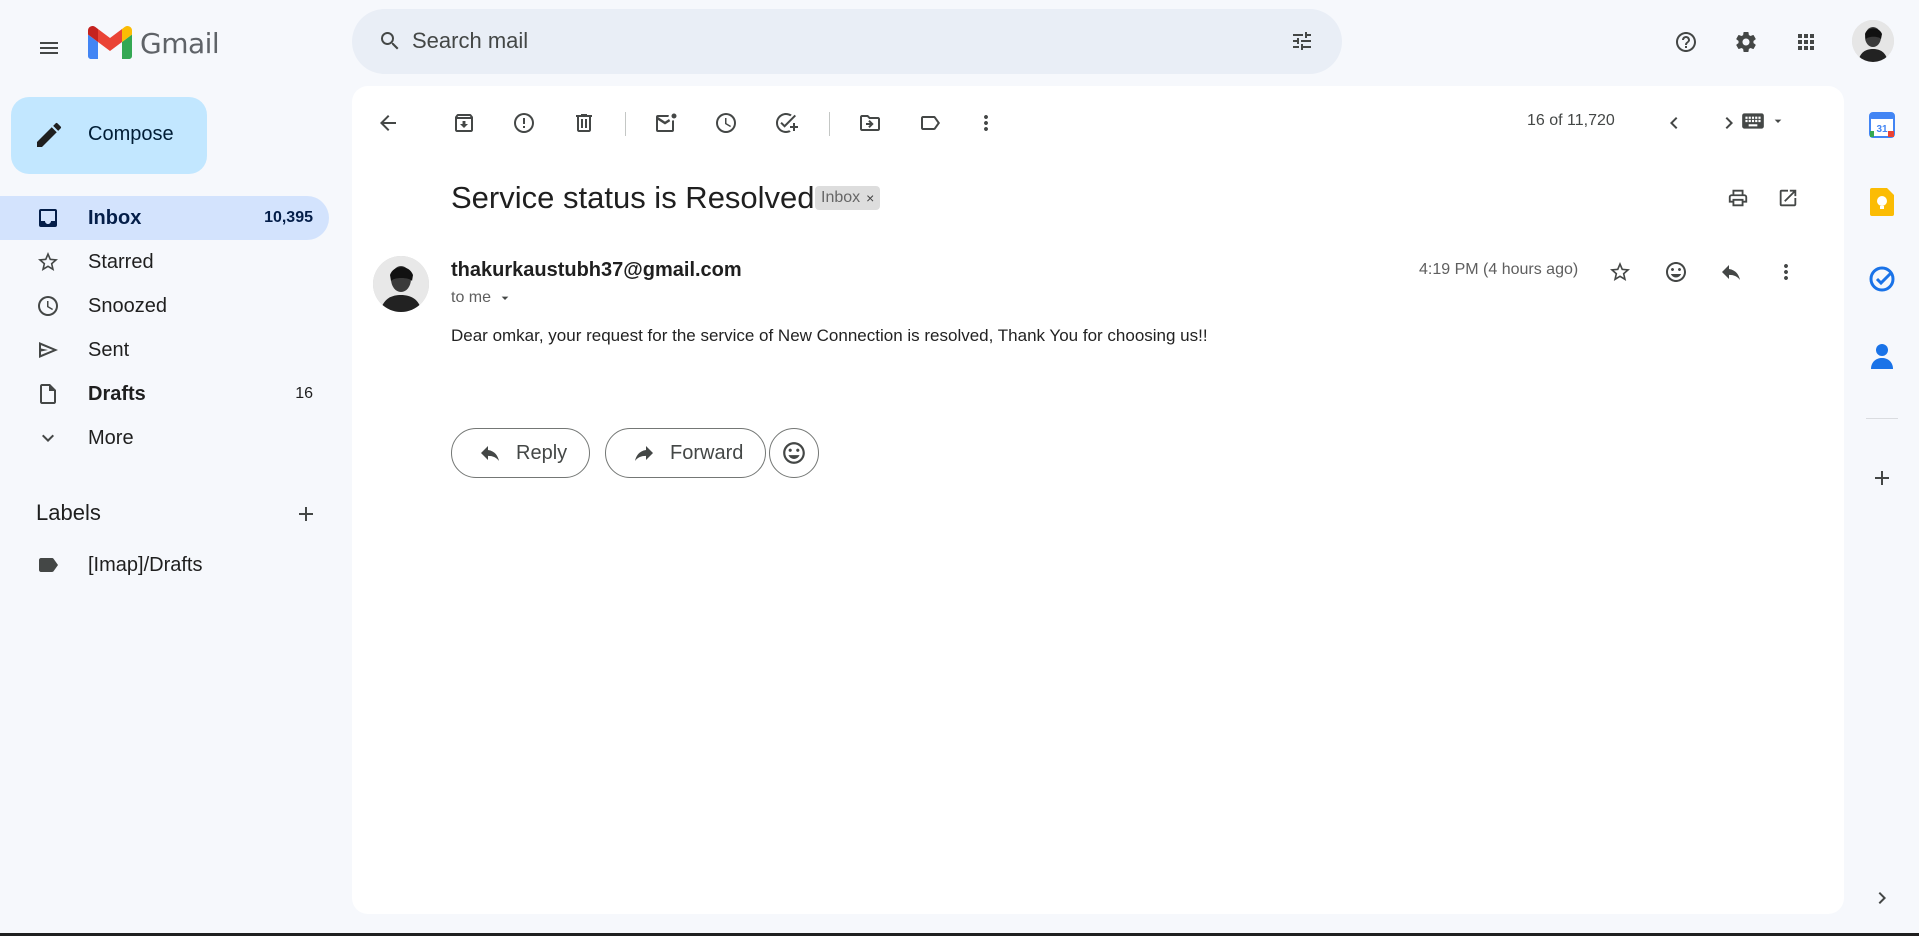 The image size is (1919, 936). I want to click on sidebar-item-snoozed: Snoozed, so click(164, 306).